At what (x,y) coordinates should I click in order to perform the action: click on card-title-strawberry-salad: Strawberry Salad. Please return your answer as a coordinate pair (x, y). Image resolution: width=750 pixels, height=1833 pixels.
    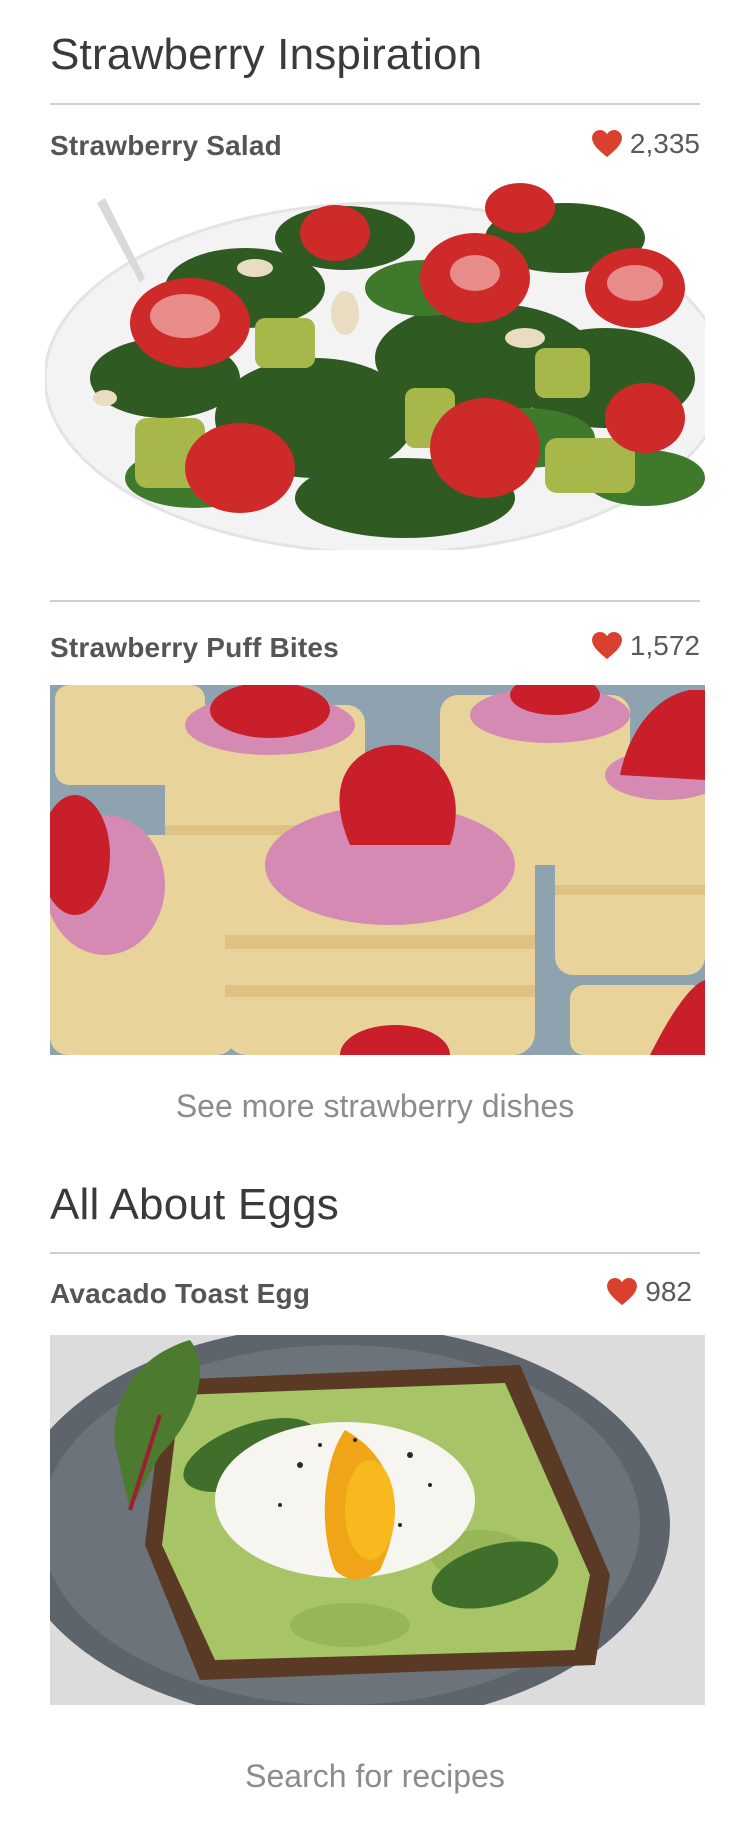
    Looking at the image, I should click on (166, 146).